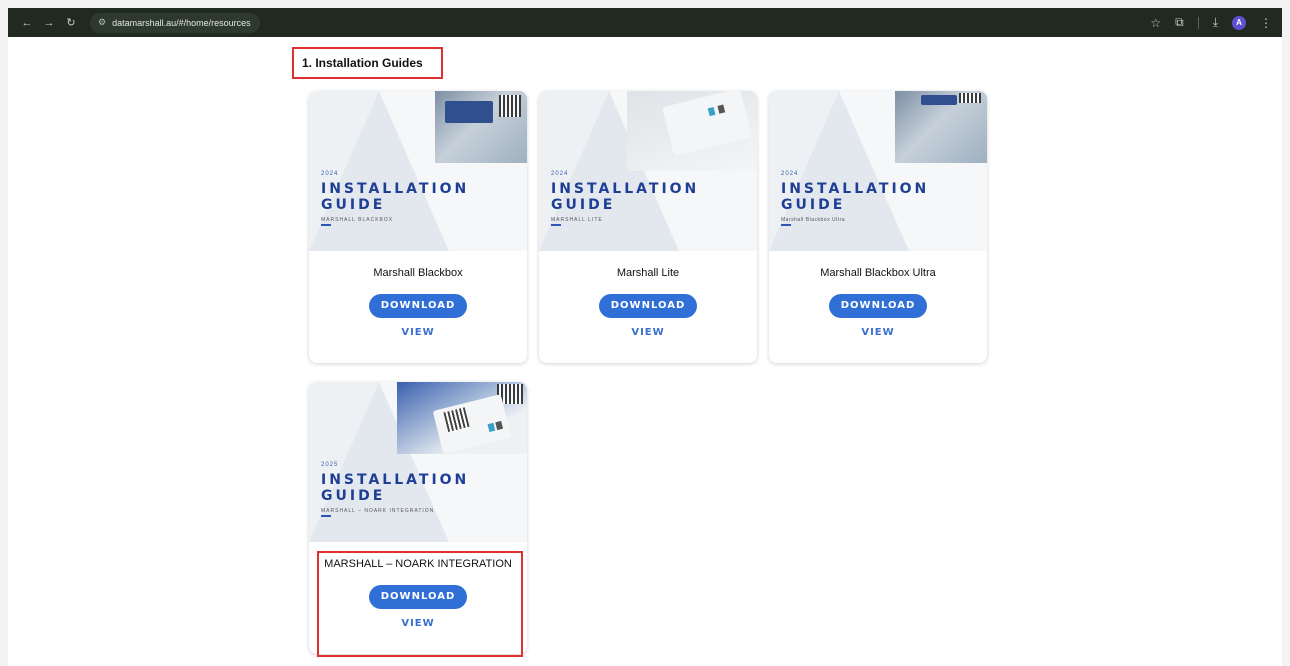  I want to click on cover-subtitle: MARSHALL – NOARK INTEGRATION, so click(378, 511).